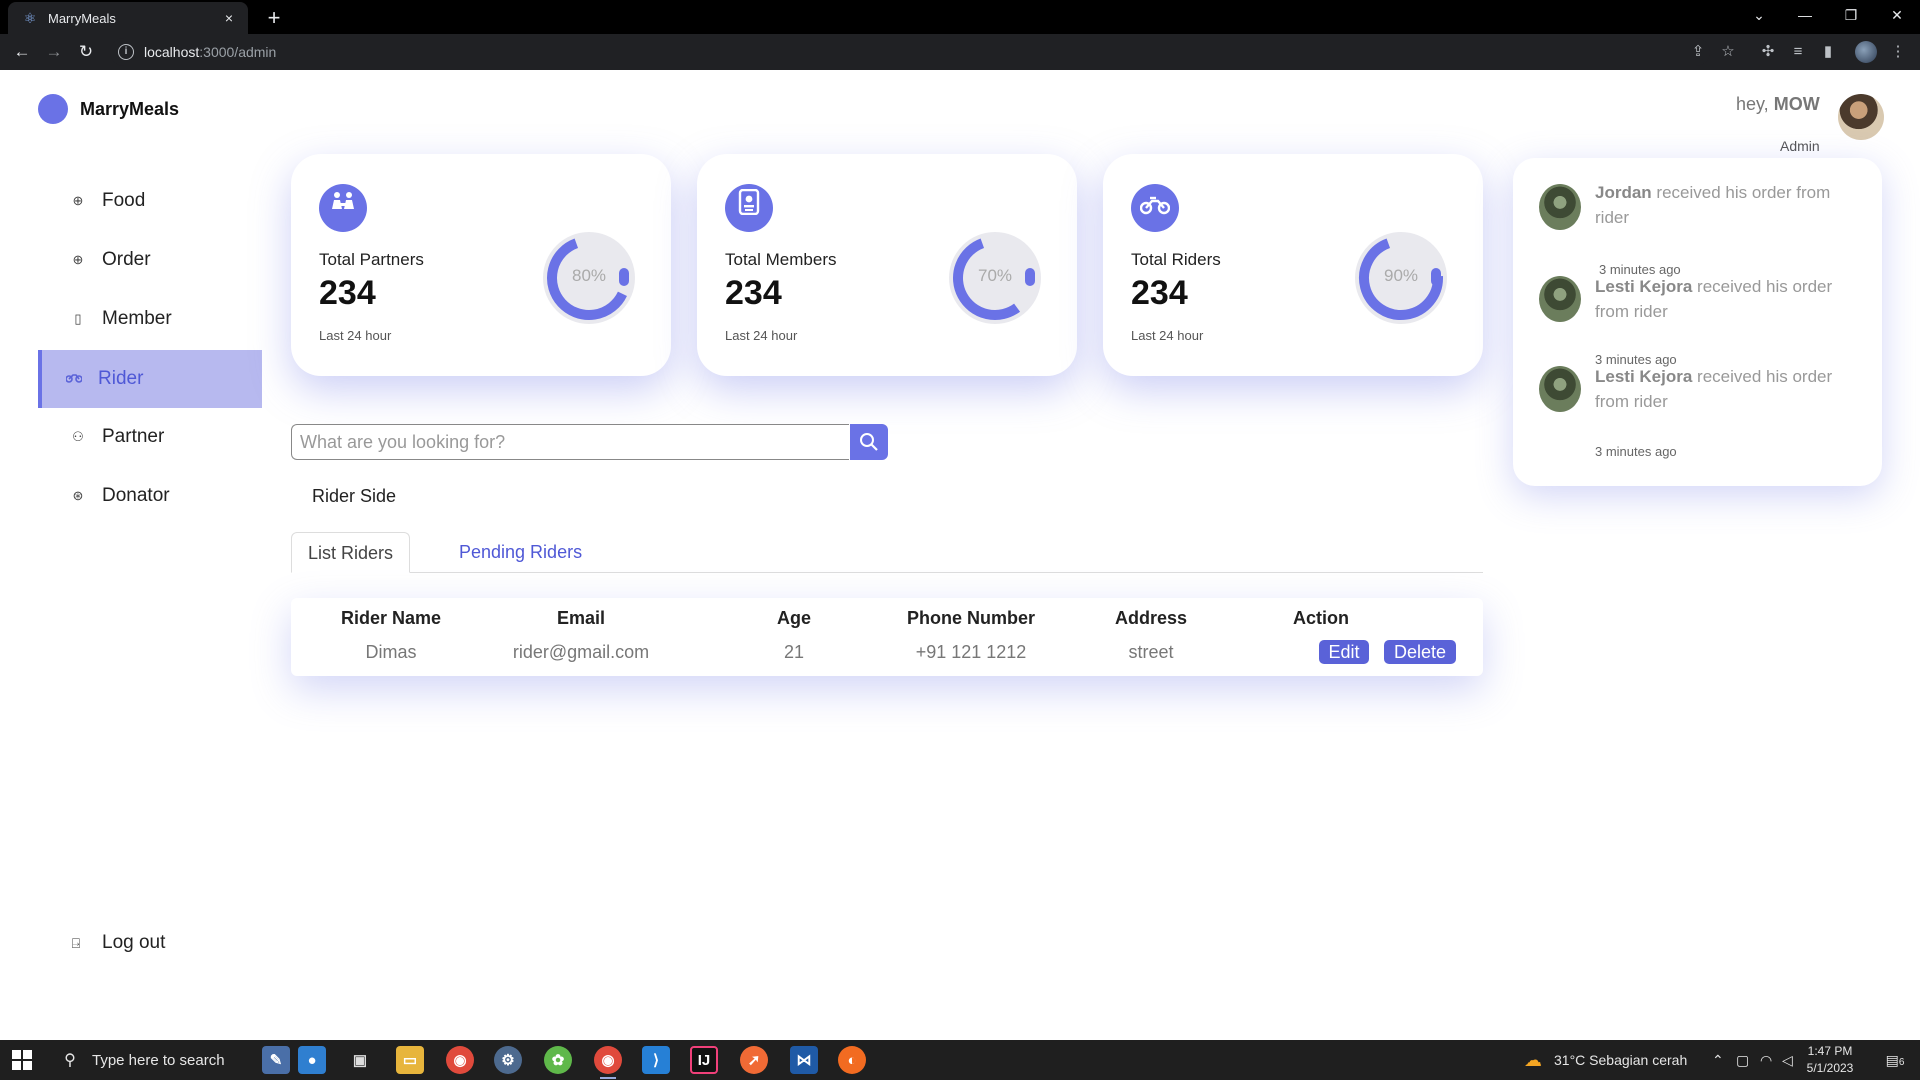 Image resolution: width=1920 pixels, height=1080 pixels. What do you see at coordinates (150, 260) in the screenshot?
I see `sidebar-item-order: ⊕ Order` at bounding box center [150, 260].